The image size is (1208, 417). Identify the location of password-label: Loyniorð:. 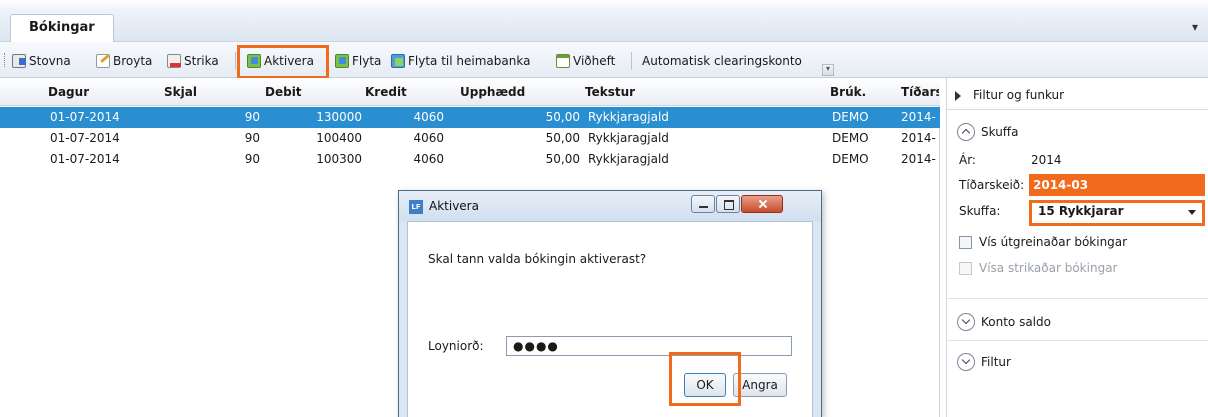
(456, 346).